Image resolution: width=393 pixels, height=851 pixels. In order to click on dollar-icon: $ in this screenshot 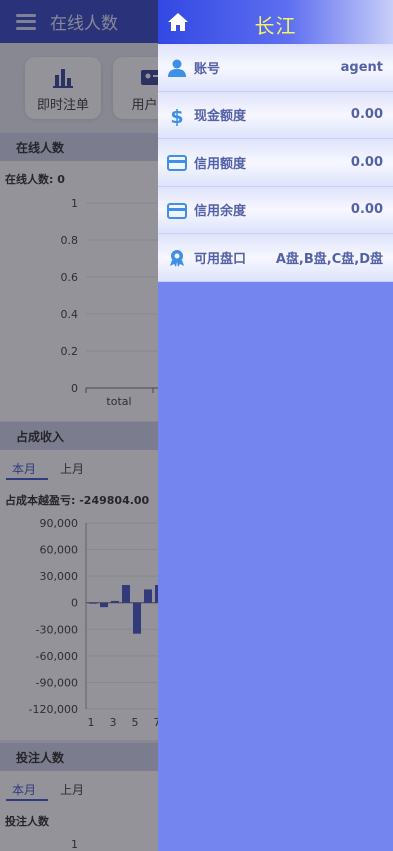, I will do `click(177, 117)`.